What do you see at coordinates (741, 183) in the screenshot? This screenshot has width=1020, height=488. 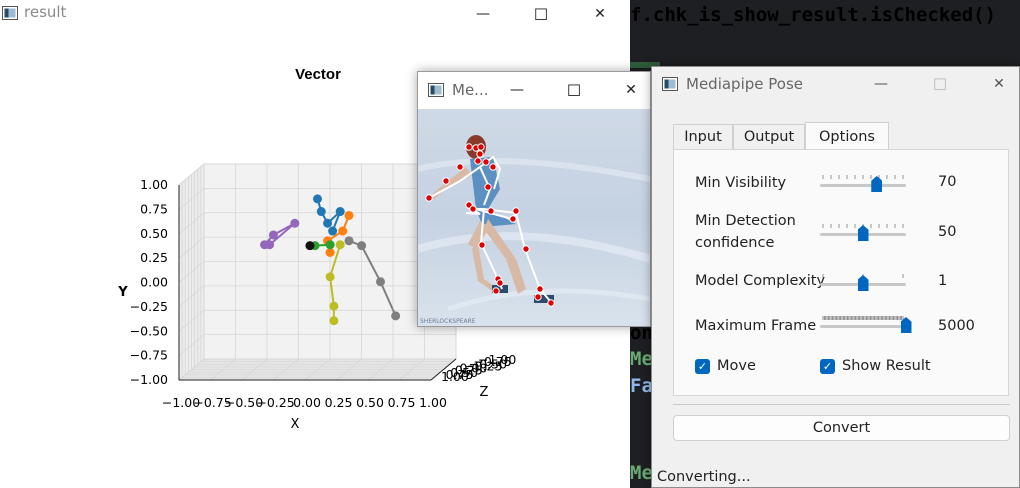 I see `min-visibility-label: Min Visibility` at bounding box center [741, 183].